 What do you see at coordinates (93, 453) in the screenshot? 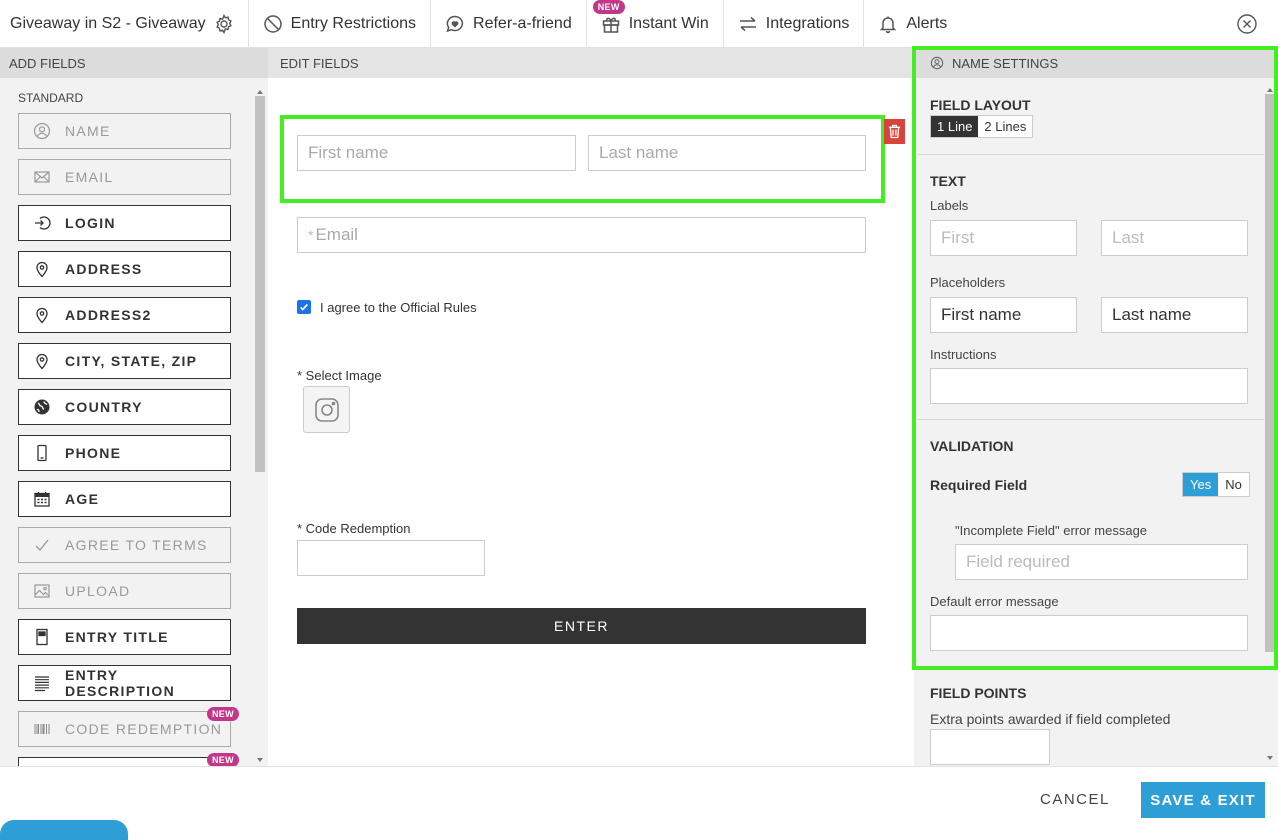
I see `add-field-label: PHONE` at bounding box center [93, 453].